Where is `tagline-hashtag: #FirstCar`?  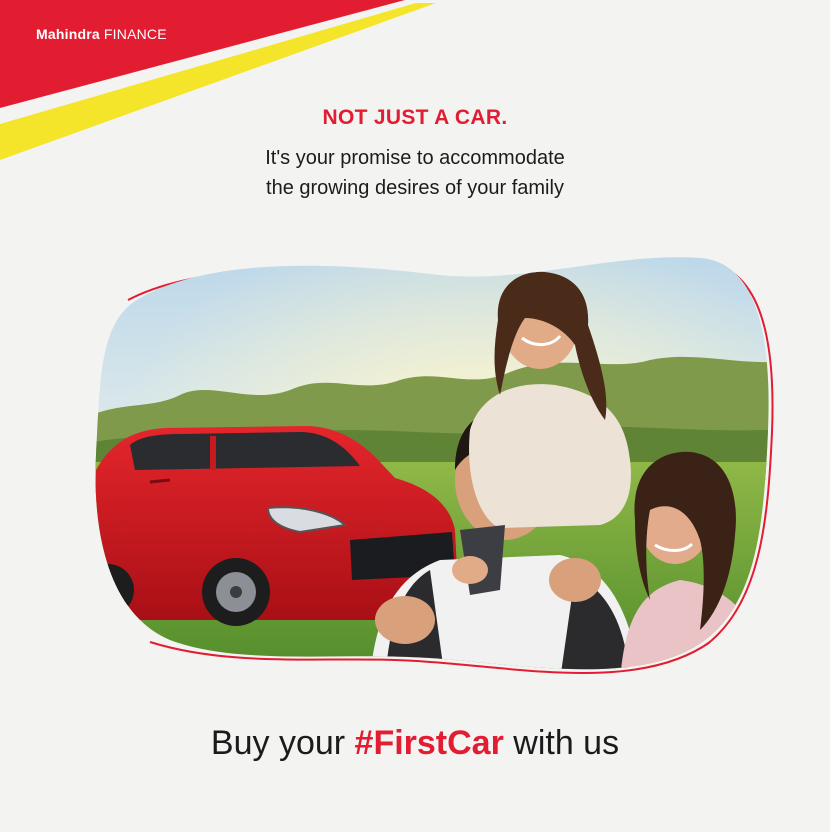 tagline-hashtag: #FirstCar is located at coordinates (429, 743).